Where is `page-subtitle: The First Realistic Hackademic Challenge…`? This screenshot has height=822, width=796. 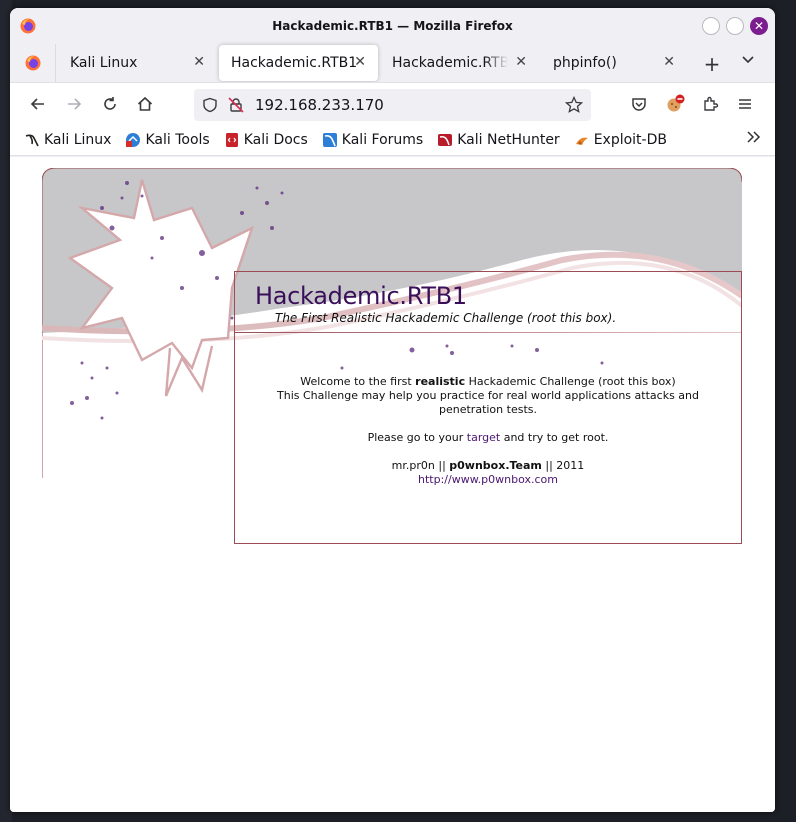
page-subtitle: The First Realistic Hackademic Challenge… is located at coordinates (446, 318).